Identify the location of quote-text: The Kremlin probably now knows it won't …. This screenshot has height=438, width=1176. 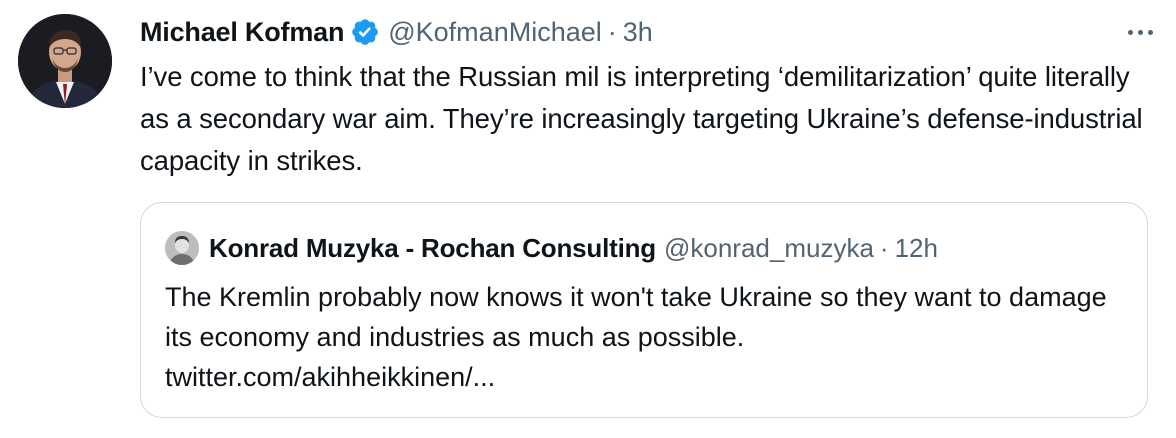
(636, 317).